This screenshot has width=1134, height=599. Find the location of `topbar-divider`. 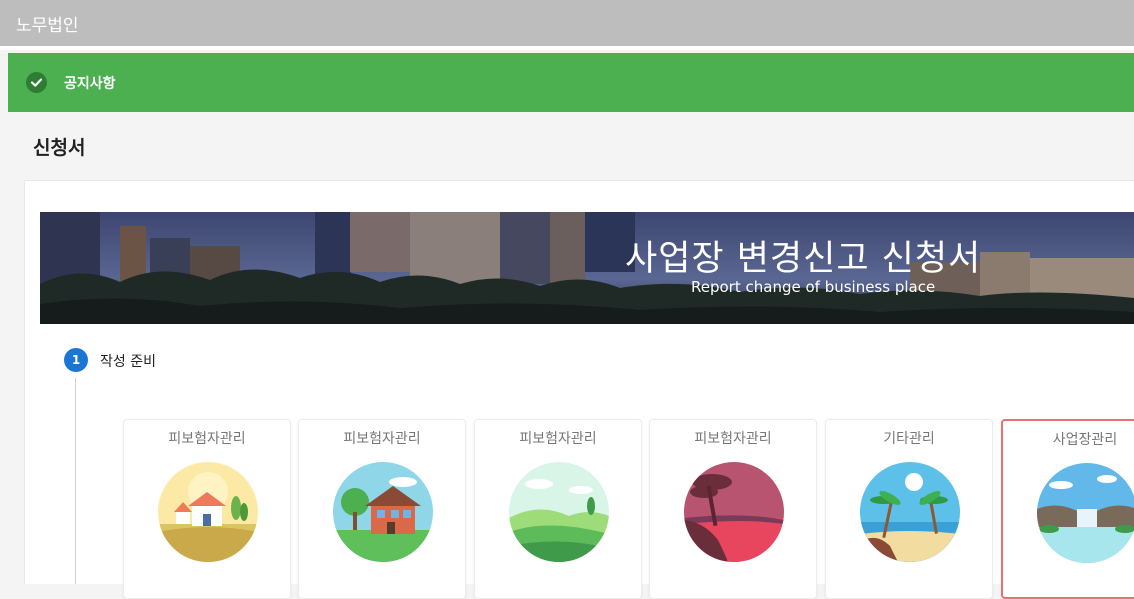

topbar-divider is located at coordinates (567, 48).